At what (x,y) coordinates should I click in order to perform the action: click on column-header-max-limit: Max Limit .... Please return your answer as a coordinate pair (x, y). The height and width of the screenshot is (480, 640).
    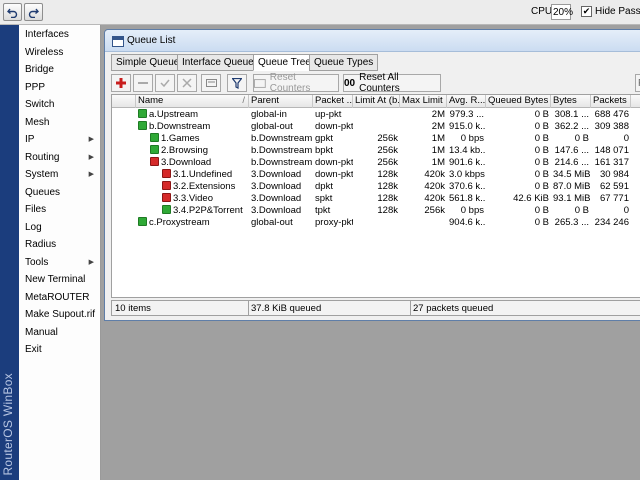
    Looking at the image, I should click on (423, 101).